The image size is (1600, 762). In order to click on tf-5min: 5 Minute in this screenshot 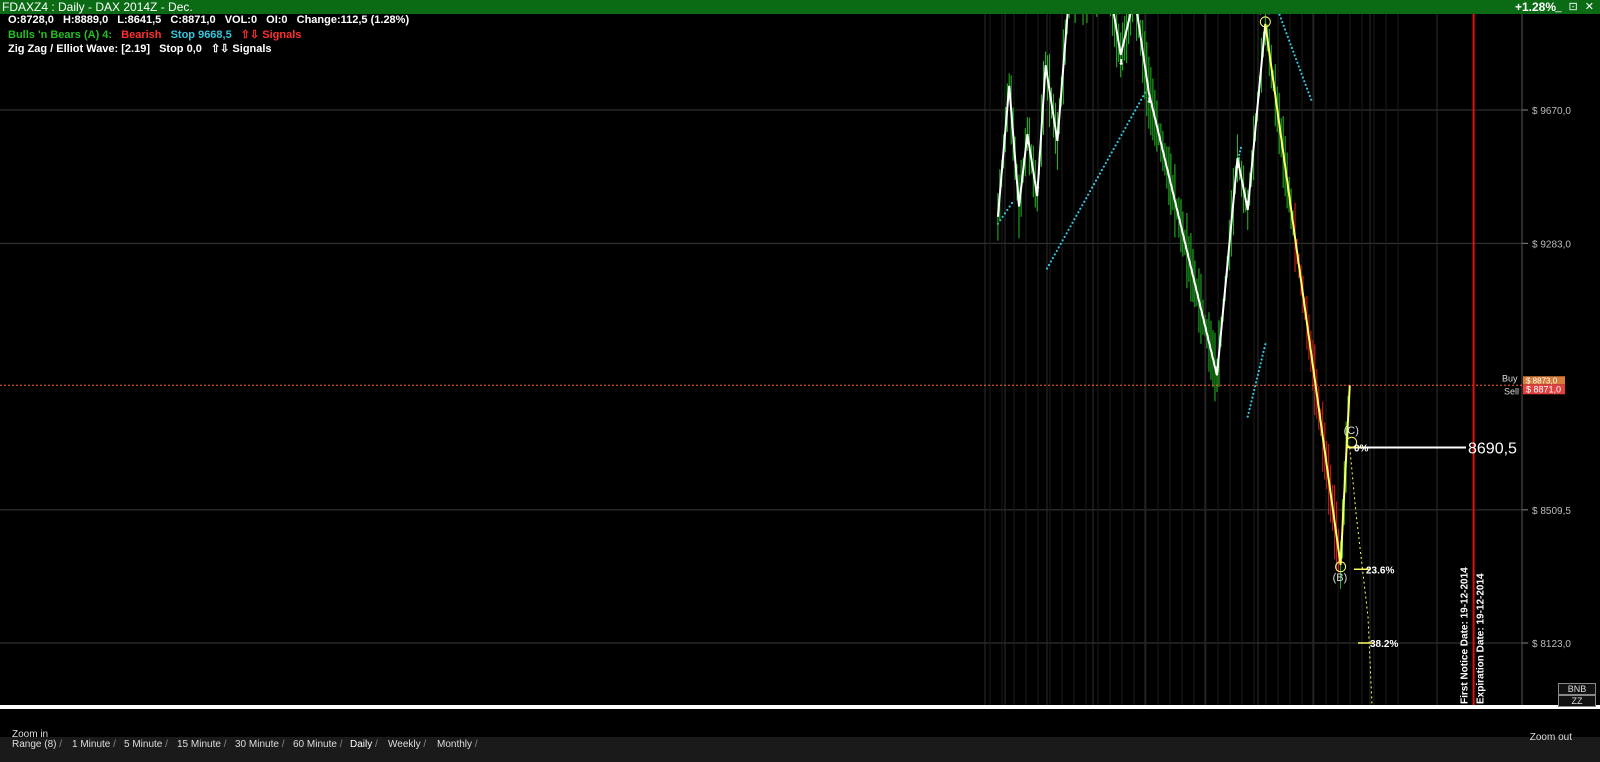, I will do `click(146, 744)`.